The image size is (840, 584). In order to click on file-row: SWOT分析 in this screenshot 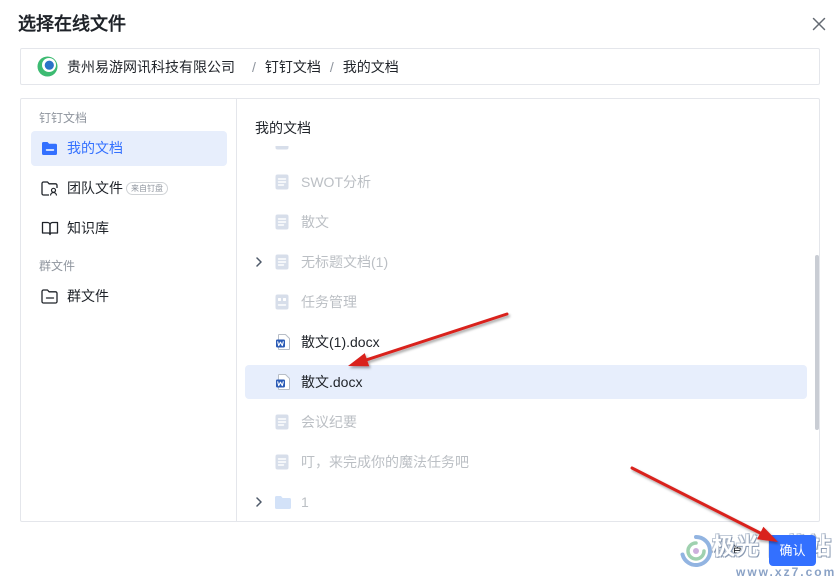, I will do `click(526, 182)`.